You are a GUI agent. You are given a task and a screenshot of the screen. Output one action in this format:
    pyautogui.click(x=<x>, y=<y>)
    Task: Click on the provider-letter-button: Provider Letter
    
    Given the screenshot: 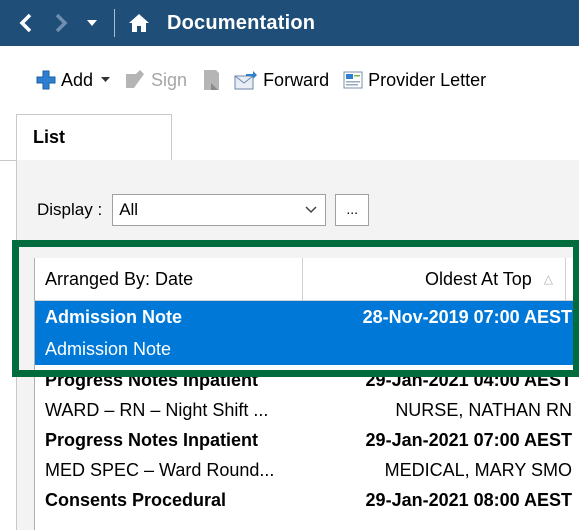 What is the action you would take?
    pyautogui.click(x=414, y=80)
    